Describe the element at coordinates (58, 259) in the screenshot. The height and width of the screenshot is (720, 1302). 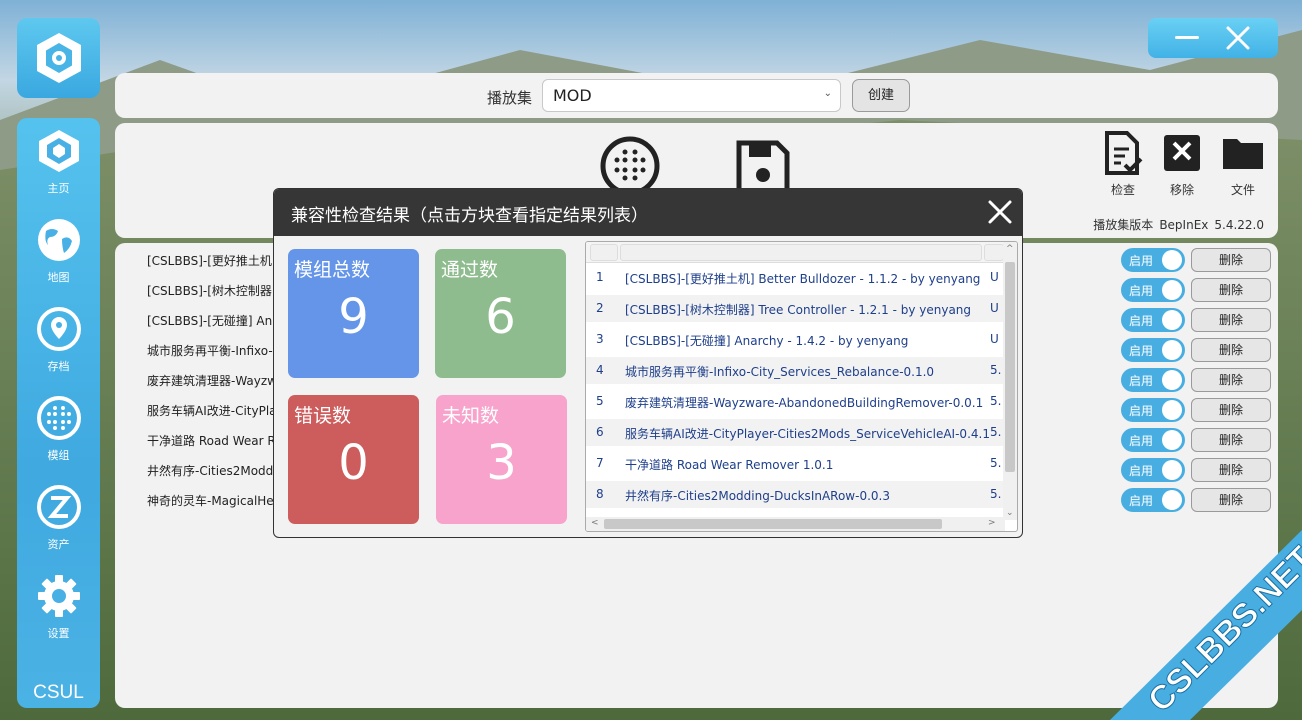
I see `sidebar-item-map: 地图` at that location.